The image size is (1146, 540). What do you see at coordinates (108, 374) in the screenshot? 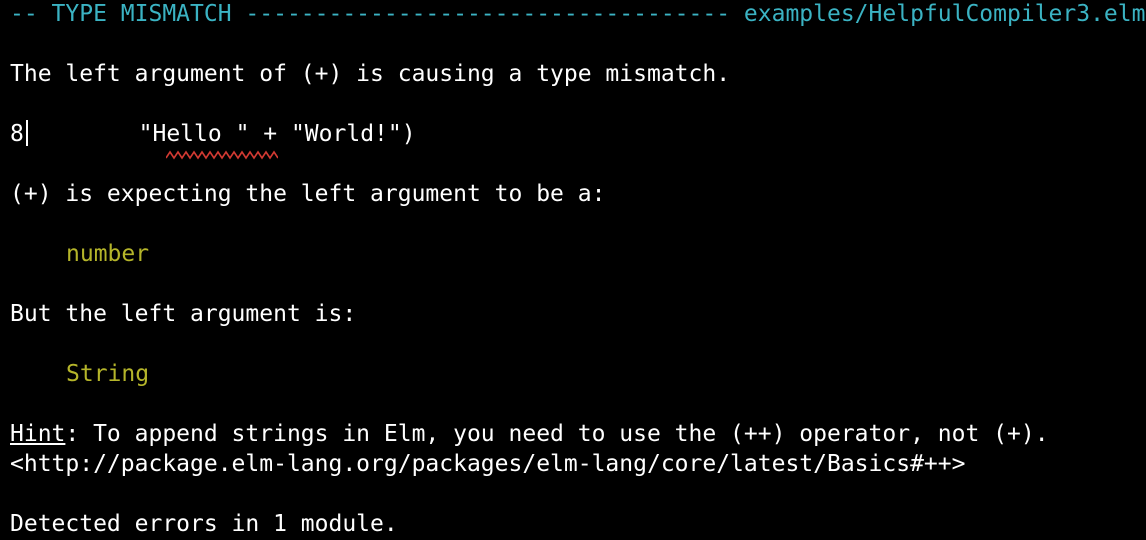
I see `actual-type: String` at bounding box center [108, 374].